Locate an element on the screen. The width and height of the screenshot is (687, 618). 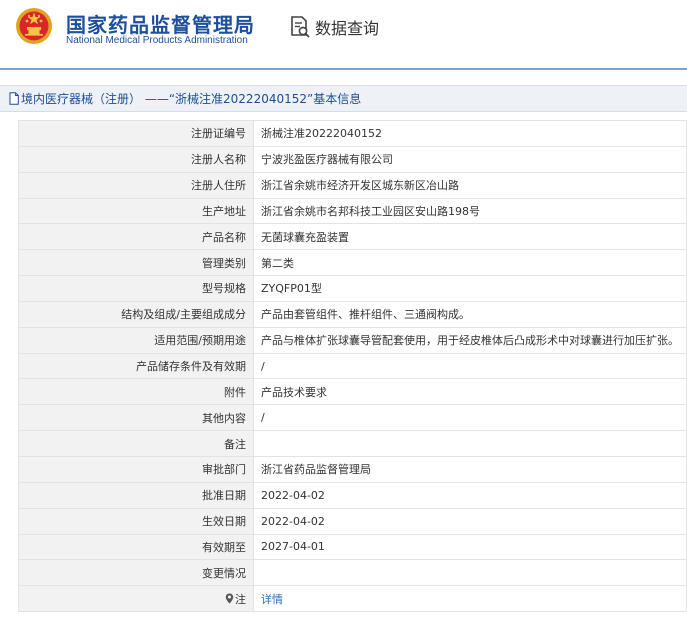
table-row: 其他内容 / is located at coordinates (352, 418).